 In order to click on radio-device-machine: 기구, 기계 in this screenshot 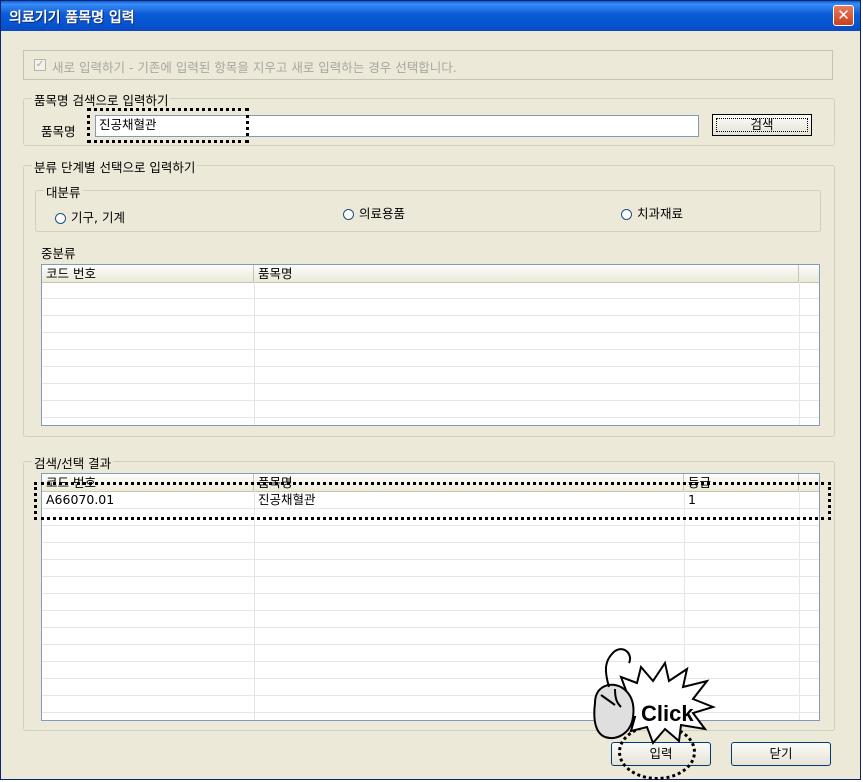, I will do `click(90, 216)`.